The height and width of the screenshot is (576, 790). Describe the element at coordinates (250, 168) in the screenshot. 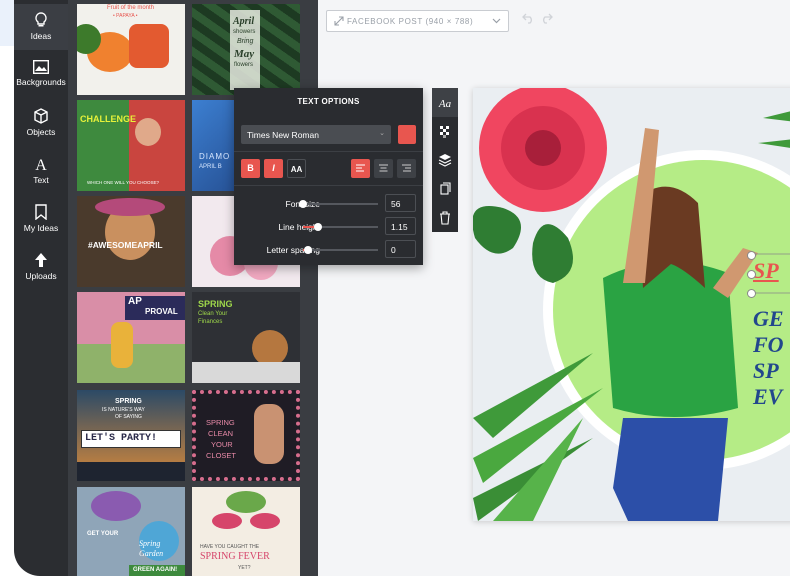

I see `bold-button: B` at that location.